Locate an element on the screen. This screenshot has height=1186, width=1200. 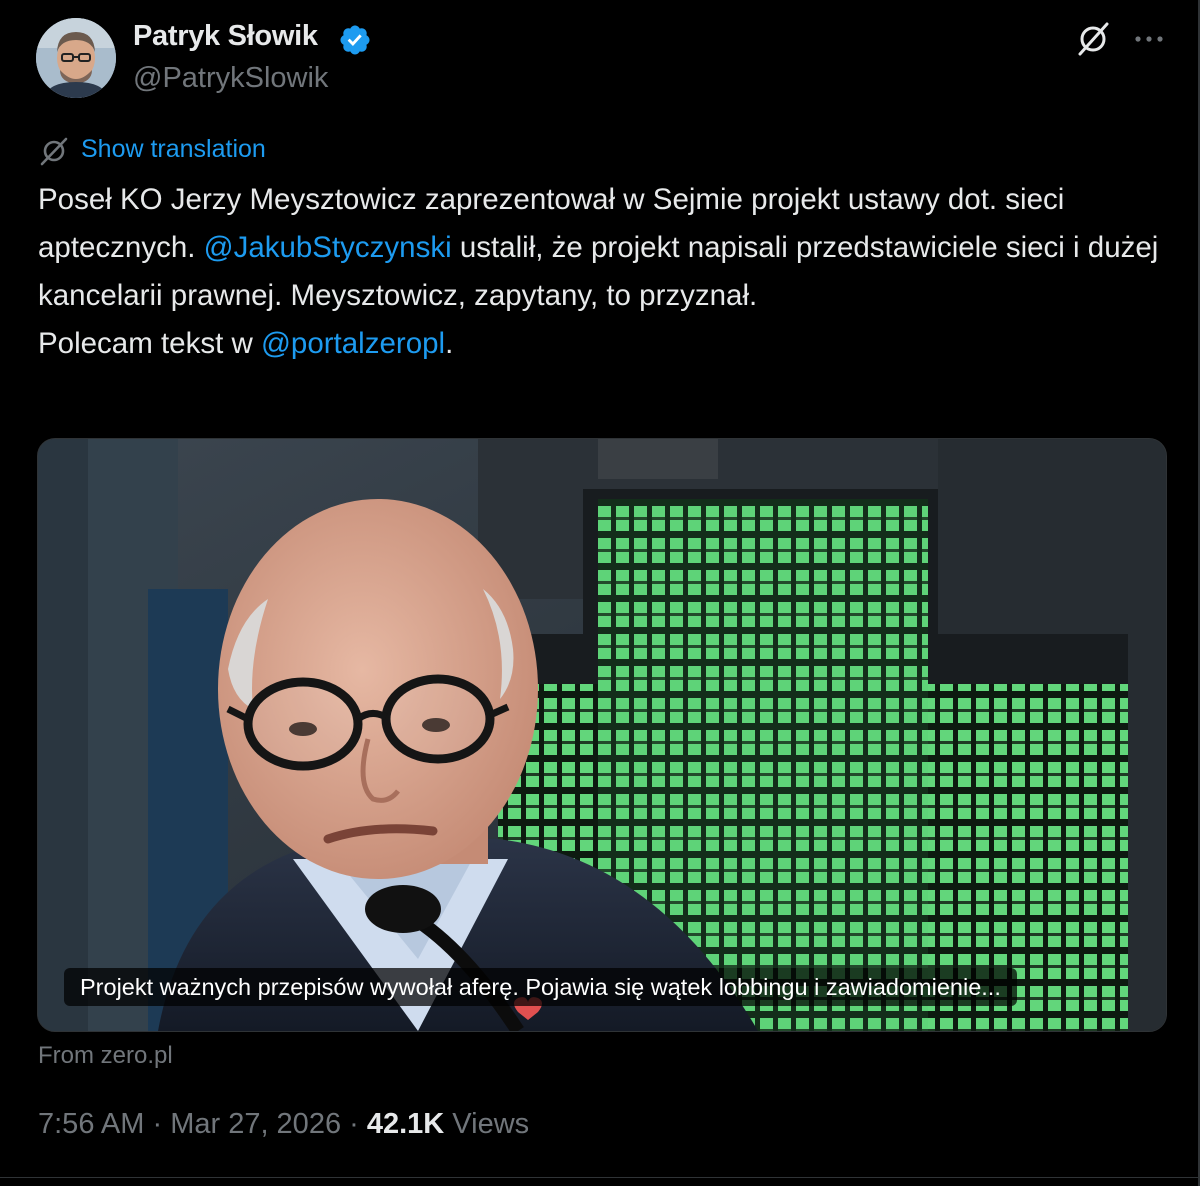
tweet-meta: 7:56 AM · Mar 27, 2026 · 42.1K Views is located at coordinates (283, 1124).